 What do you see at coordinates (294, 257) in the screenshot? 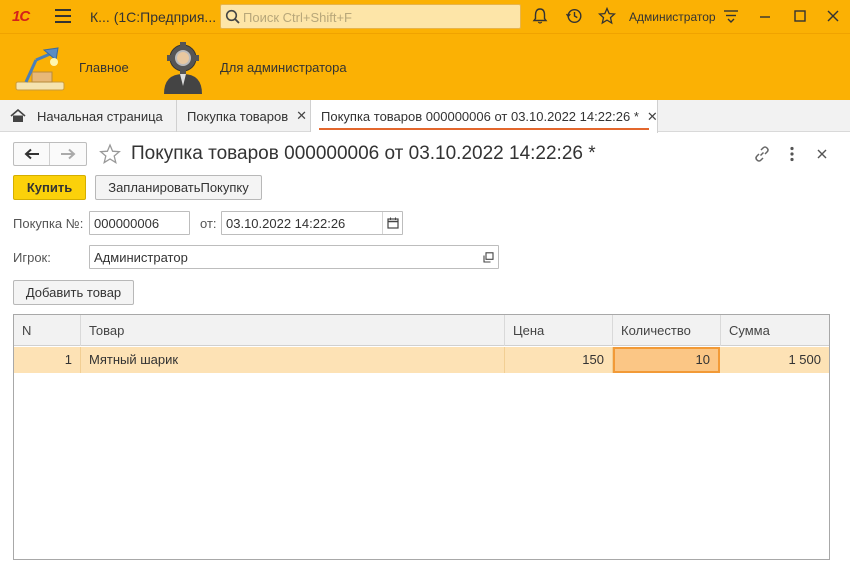
I see `player-field: Администратор` at bounding box center [294, 257].